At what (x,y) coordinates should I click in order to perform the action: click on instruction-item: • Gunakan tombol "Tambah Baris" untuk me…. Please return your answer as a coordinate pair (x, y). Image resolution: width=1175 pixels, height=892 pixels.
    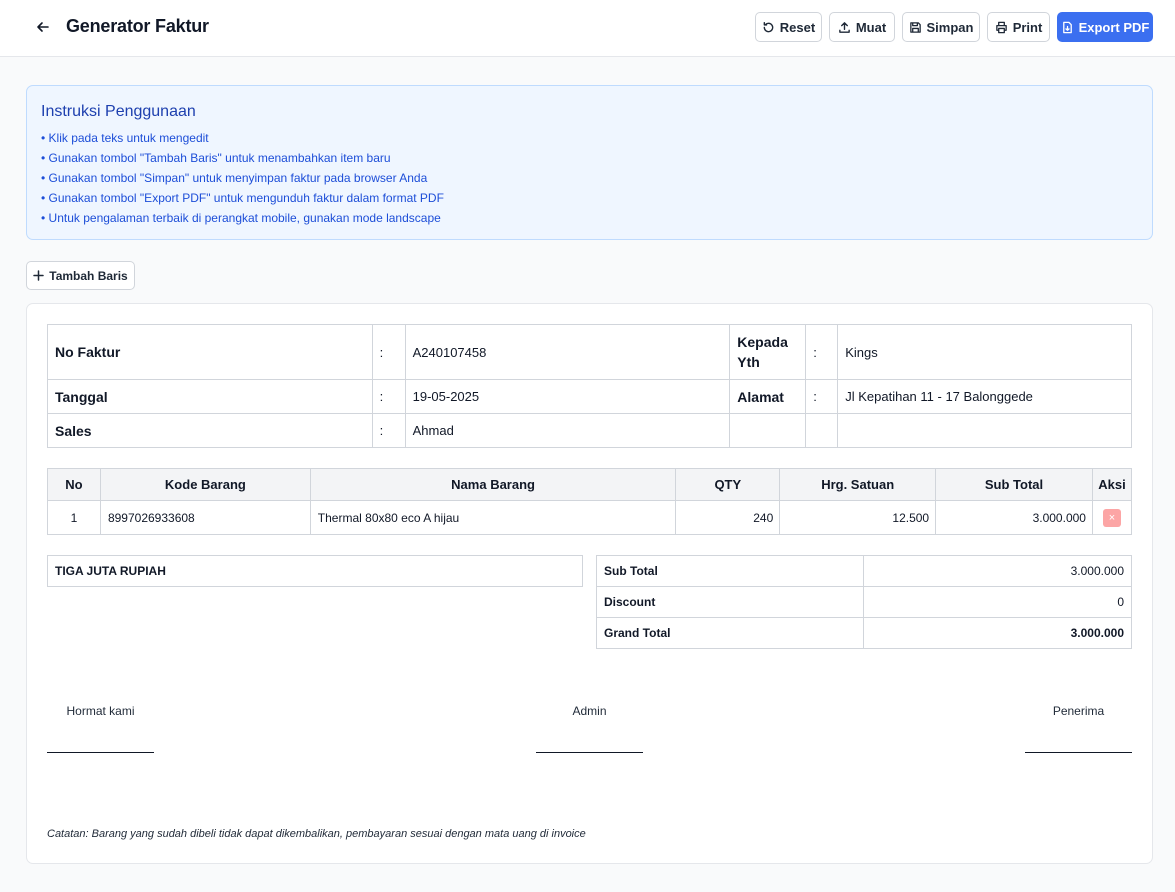
    Looking at the image, I should click on (216, 158).